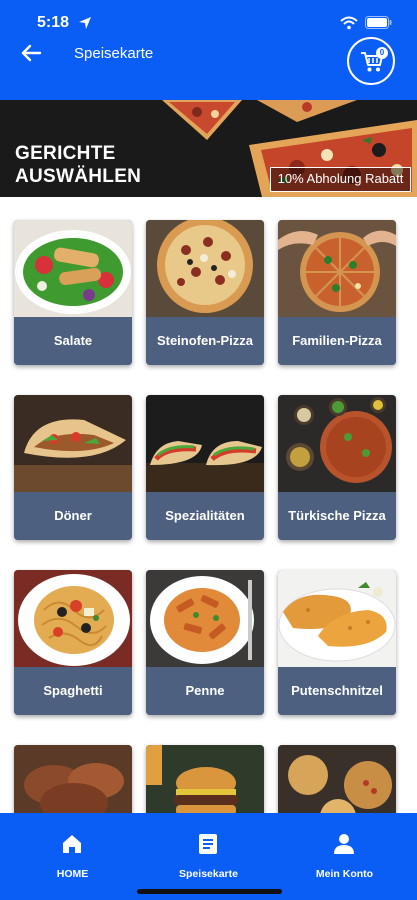 This screenshot has width=417, height=900. Describe the element at coordinates (337, 618) in the screenshot. I see `schnitzel-image` at that location.